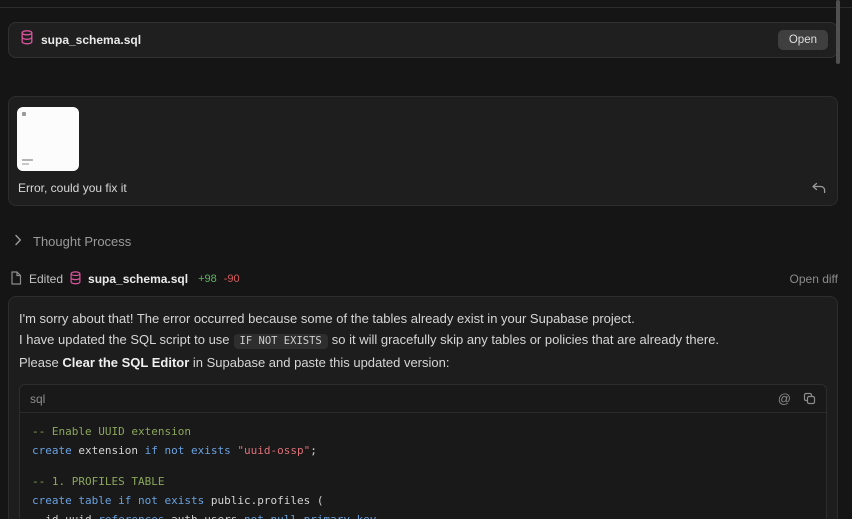 The width and height of the screenshot is (852, 519). Describe the element at coordinates (426, 7) in the screenshot. I see `top-divider` at that location.